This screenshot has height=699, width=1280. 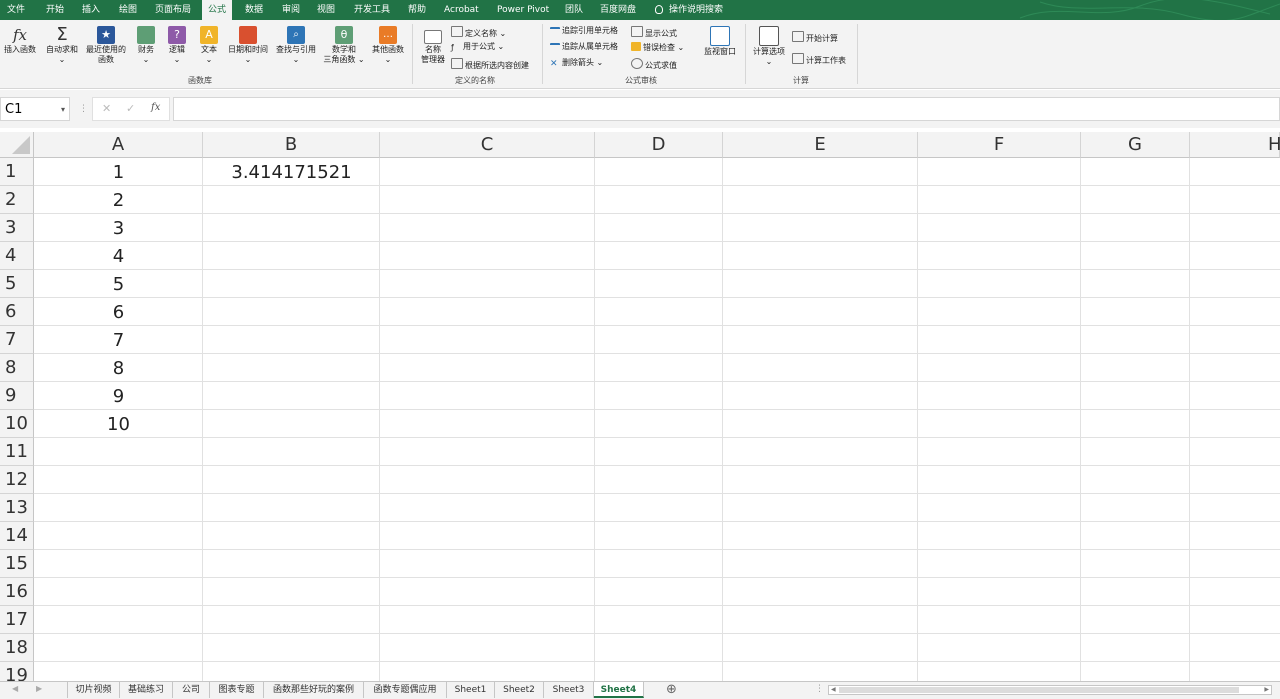 What do you see at coordinates (433, 45) in the screenshot?
I see `name-manager-button: 名称 管理器` at bounding box center [433, 45].